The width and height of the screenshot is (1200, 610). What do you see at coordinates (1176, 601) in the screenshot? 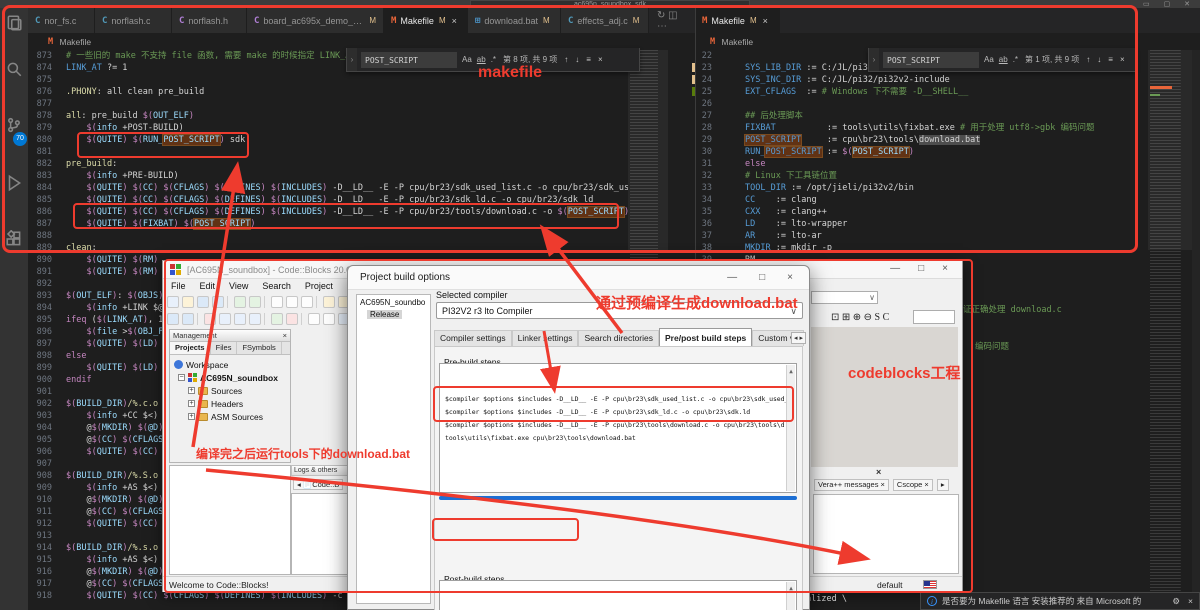
I see `gear-icon: ⚙` at bounding box center [1176, 601].